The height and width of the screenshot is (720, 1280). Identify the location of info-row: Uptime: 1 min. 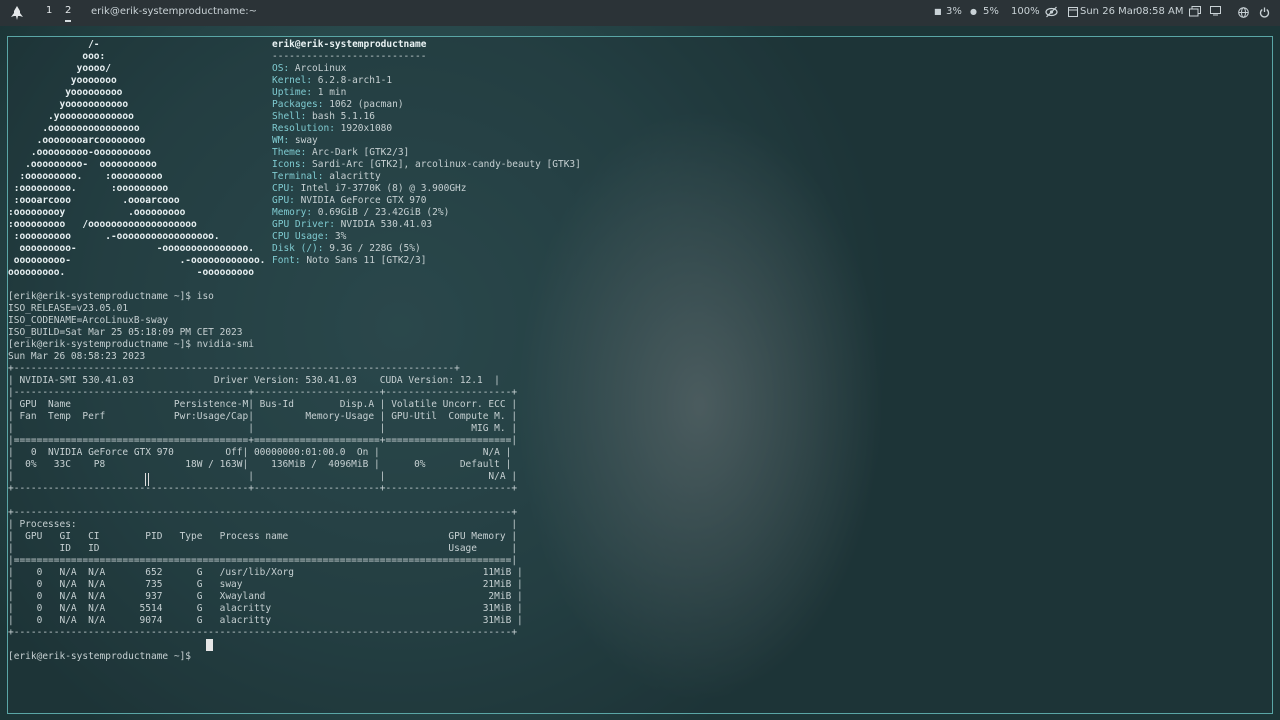
(309, 93).